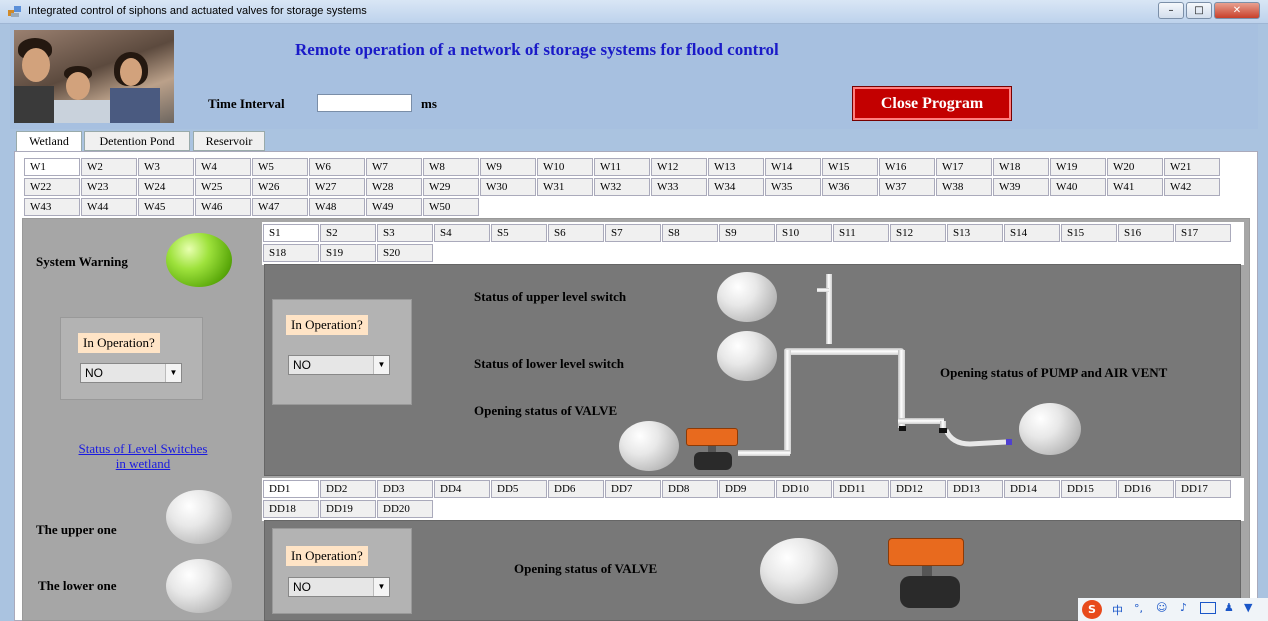  I want to click on tab-s-15: S15, so click(1089, 233).